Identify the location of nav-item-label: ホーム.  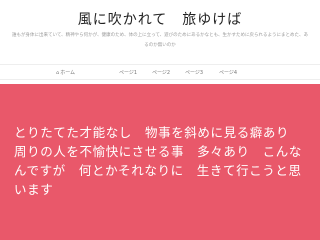
(68, 73).